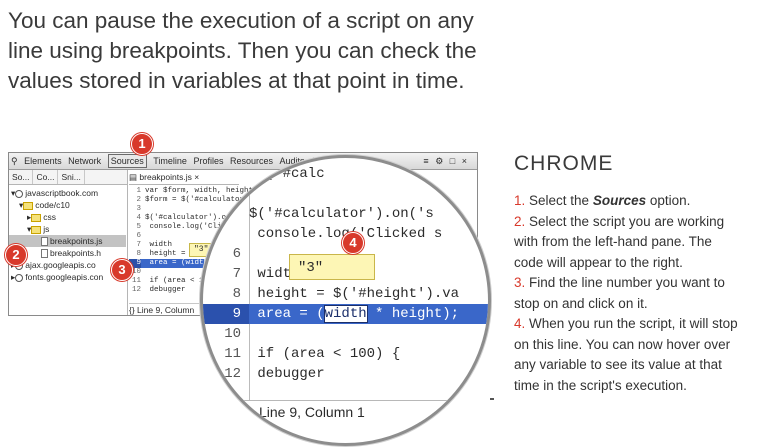 This screenshot has width=783, height=448. Describe the element at coordinates (492, 399) in the screenshot. I see `stray-mark` at that location.